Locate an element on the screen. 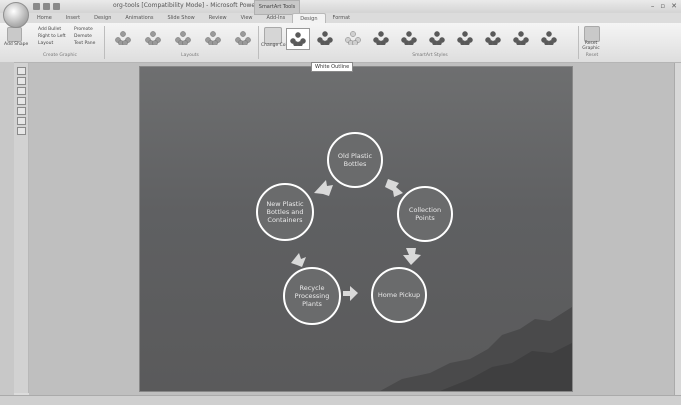 The height and width of the screenshot is (405, 681). save-icon is located at coordinates (36, 6).